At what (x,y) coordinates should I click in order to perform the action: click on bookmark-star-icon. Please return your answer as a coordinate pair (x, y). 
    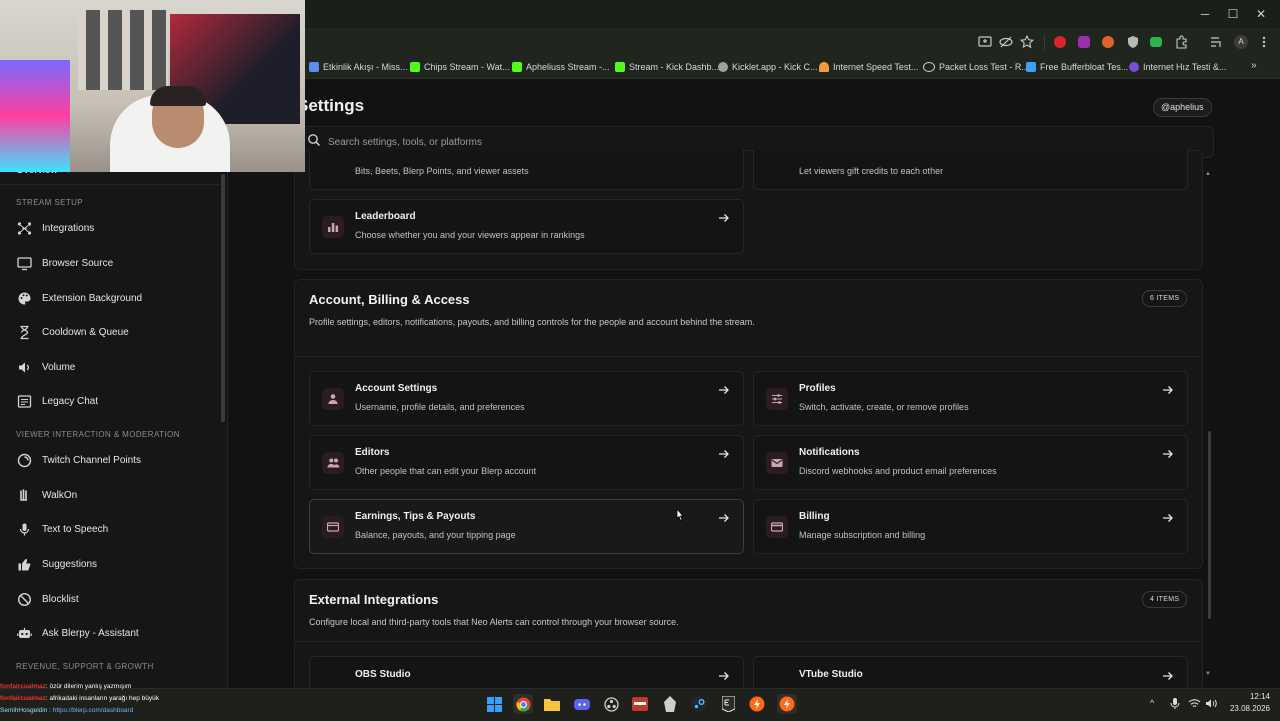
    Looking at the image, I should click on (1027, 42).